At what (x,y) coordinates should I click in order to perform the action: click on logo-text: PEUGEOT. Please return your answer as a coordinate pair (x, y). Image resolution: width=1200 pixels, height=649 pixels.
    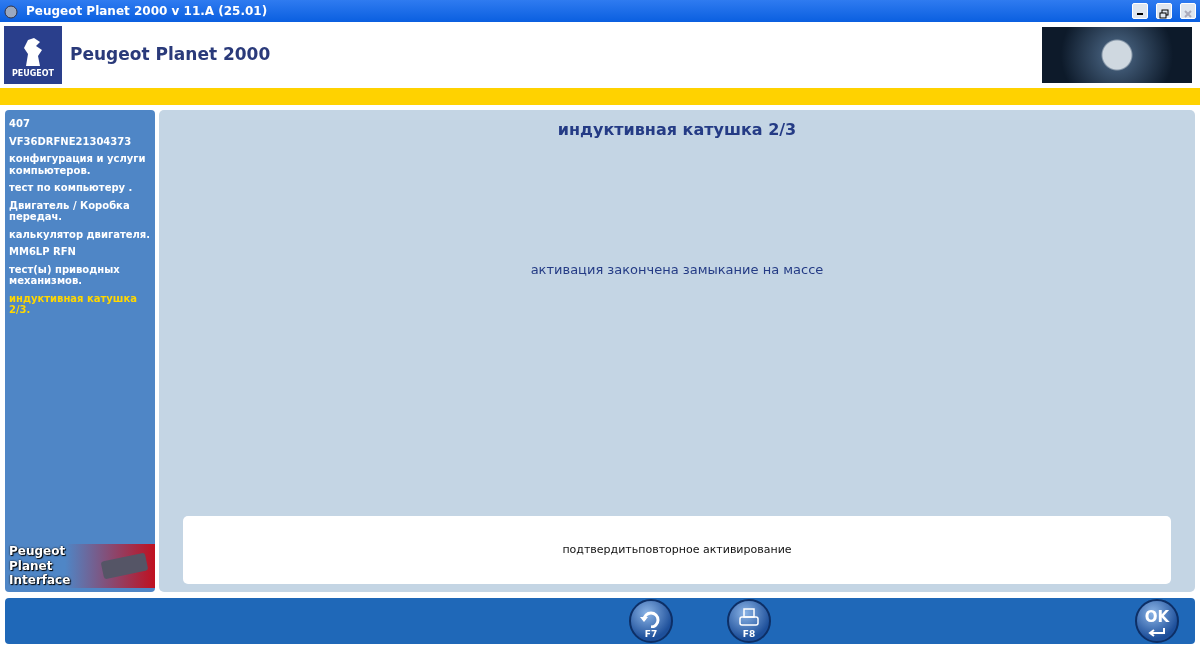
    Looking at the image, I should click on (33, 74).